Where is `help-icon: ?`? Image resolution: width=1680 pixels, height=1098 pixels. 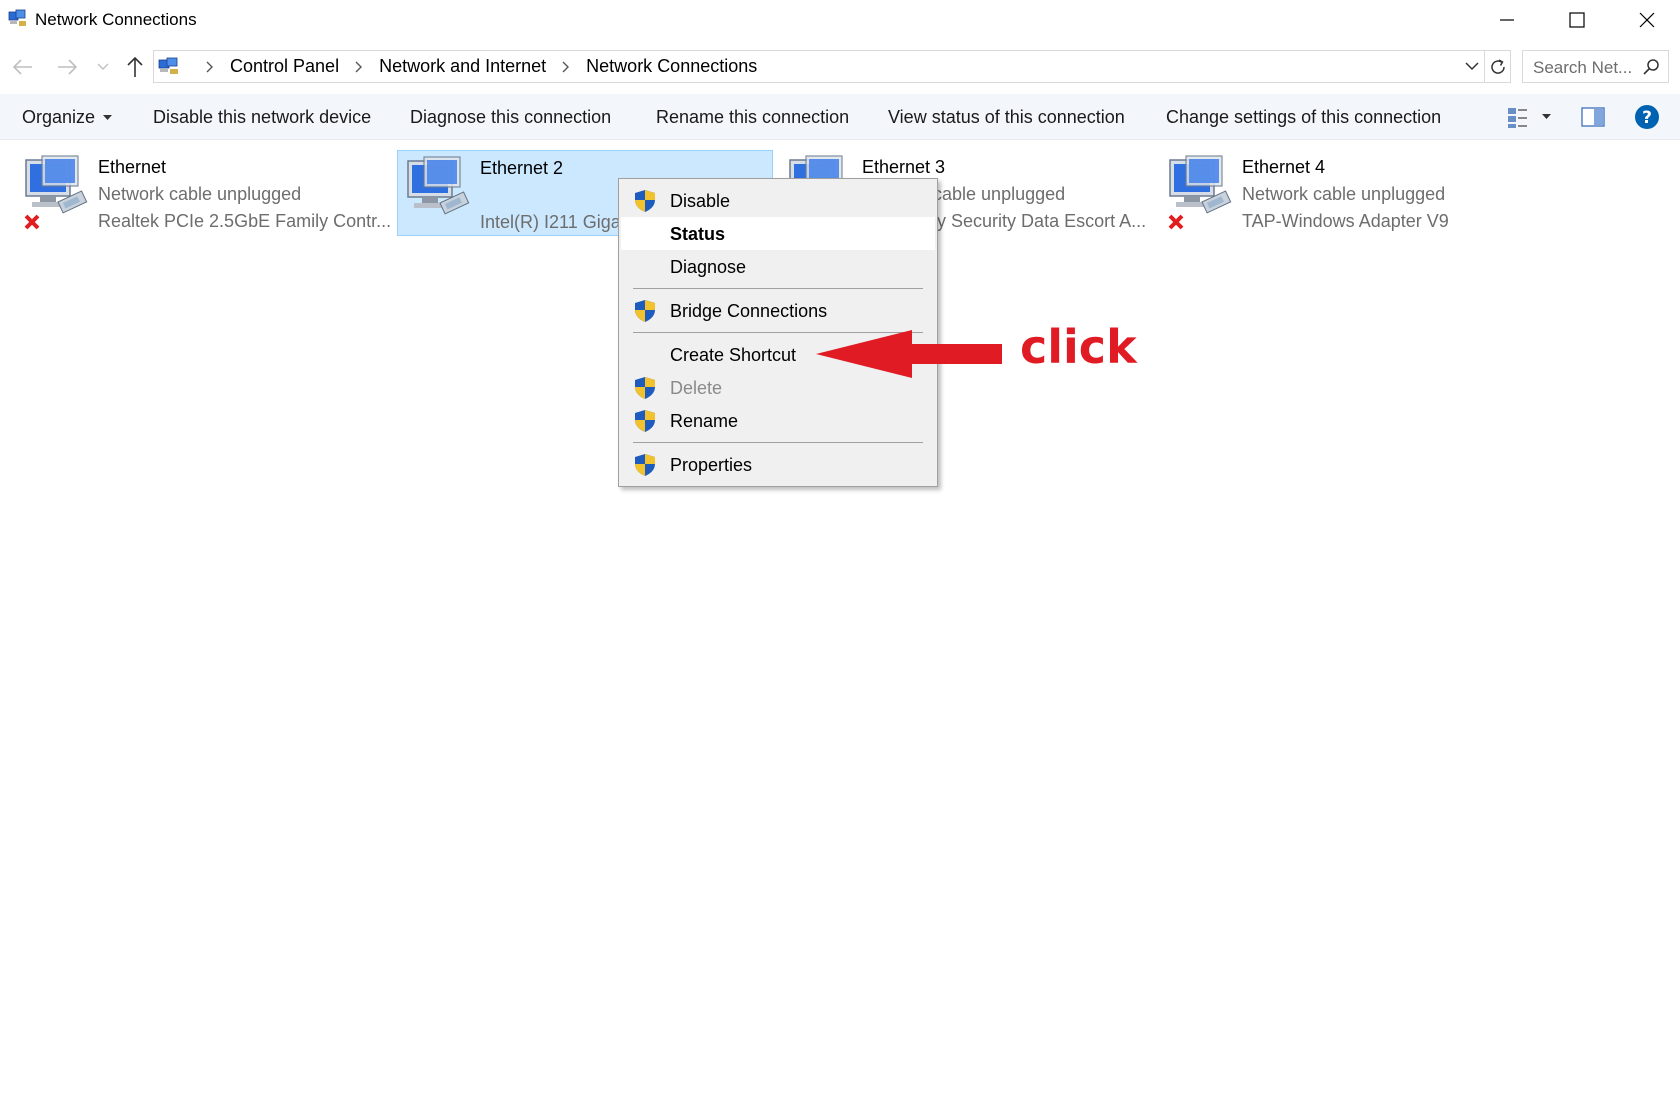 help-icon: ? is located at coordinates (1647, 117).